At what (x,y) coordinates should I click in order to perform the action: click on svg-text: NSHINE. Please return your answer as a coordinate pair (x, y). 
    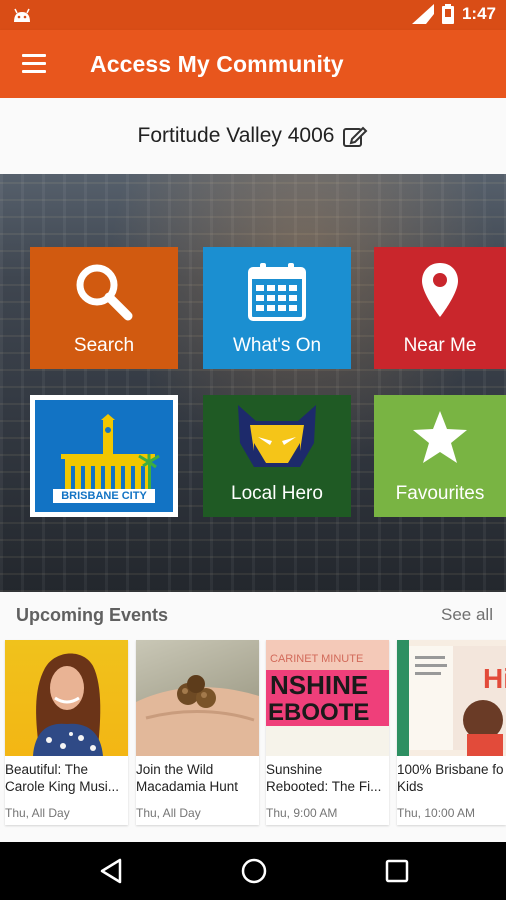
    Looking at the image, I should click on (319, 685).